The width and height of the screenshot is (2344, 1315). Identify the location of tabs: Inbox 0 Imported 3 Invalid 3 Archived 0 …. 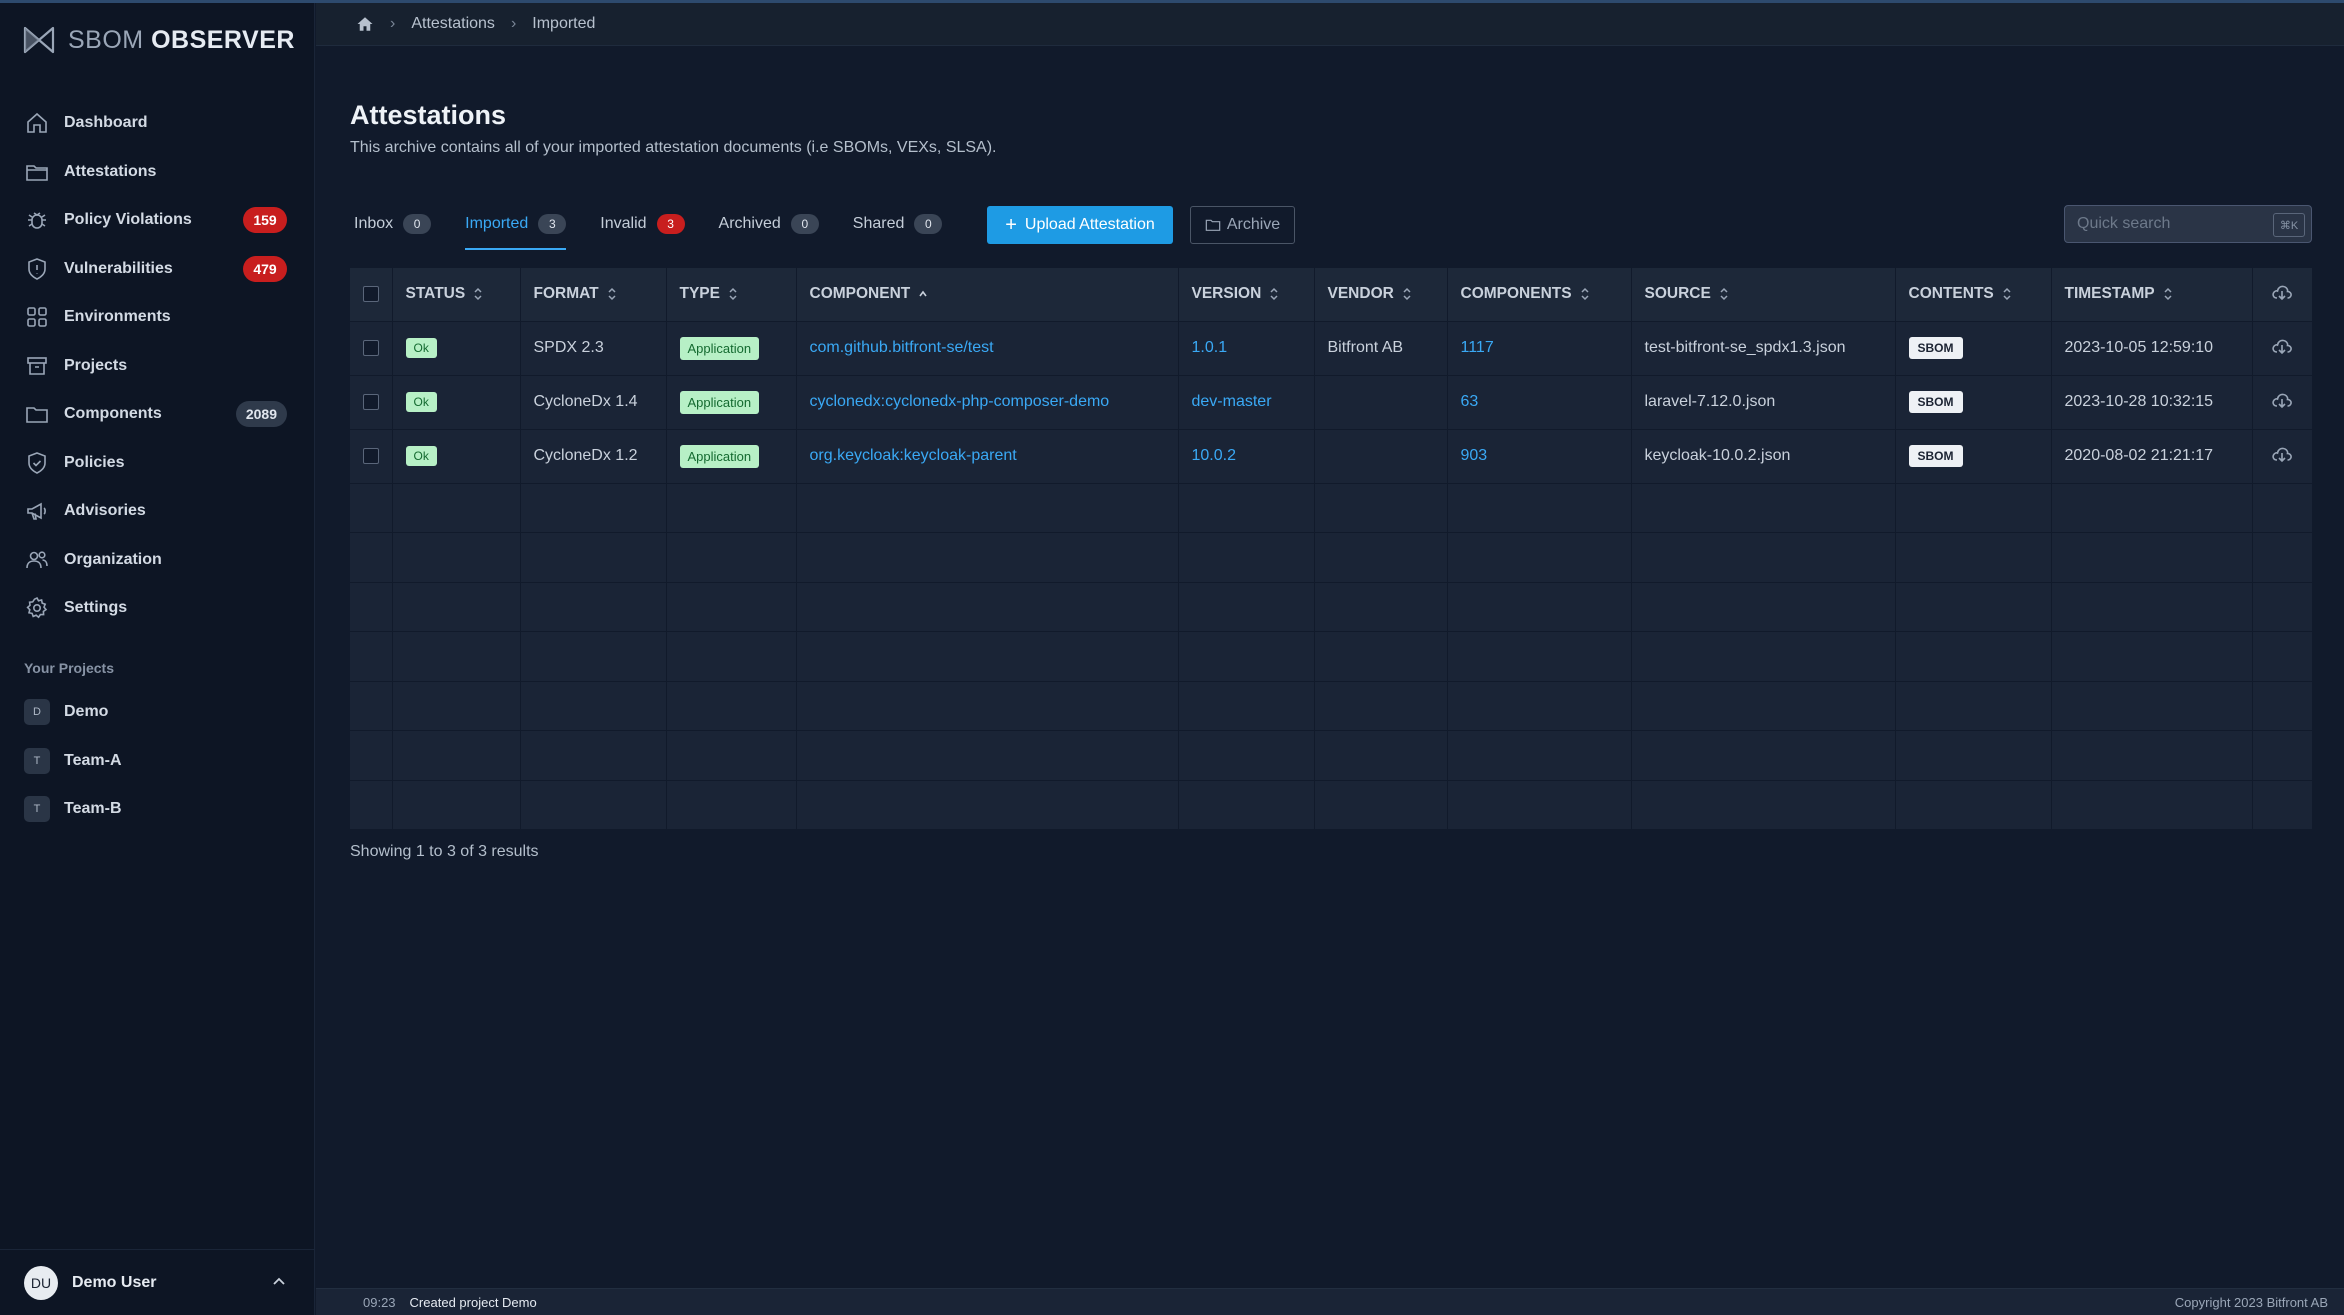
(665, 228).